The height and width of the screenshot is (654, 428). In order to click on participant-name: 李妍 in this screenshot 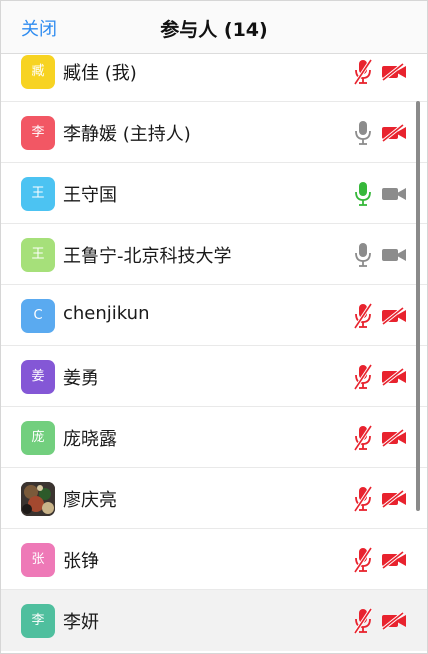, I will do `click(81, 622)`.